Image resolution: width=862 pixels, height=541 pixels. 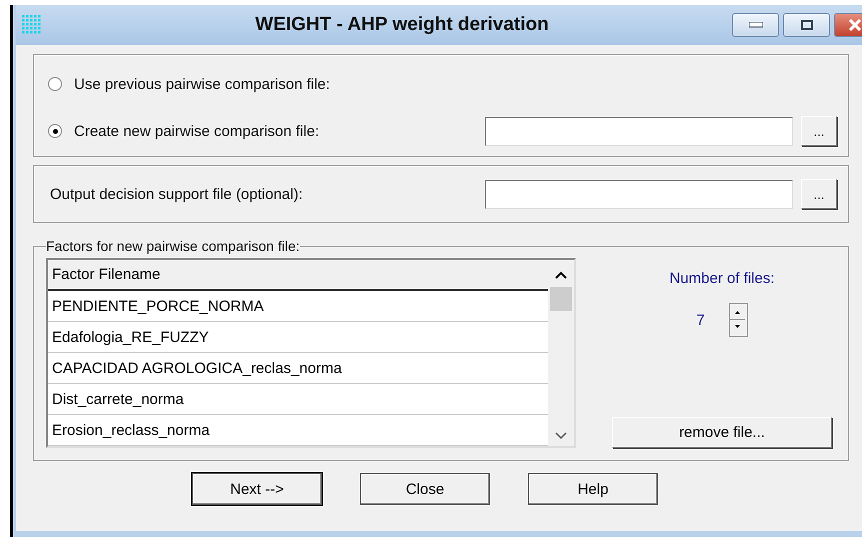 I want to click on list-item: Dist_carrete_norma, so click(x=298, y=399).